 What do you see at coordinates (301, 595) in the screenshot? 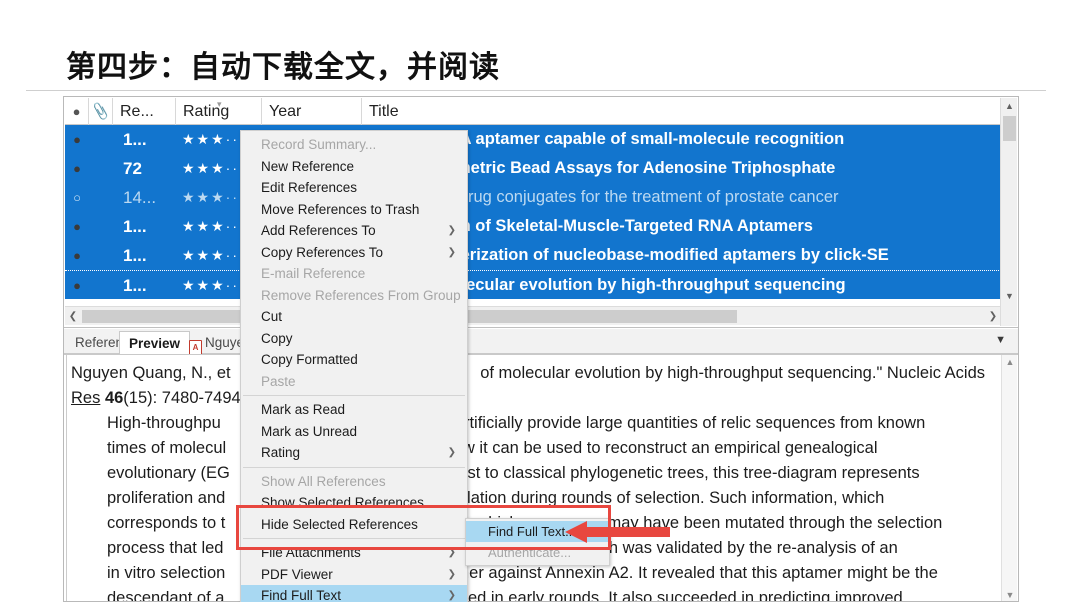
I see `menu-label: Find Full Text` at bounding box center [301, 595].